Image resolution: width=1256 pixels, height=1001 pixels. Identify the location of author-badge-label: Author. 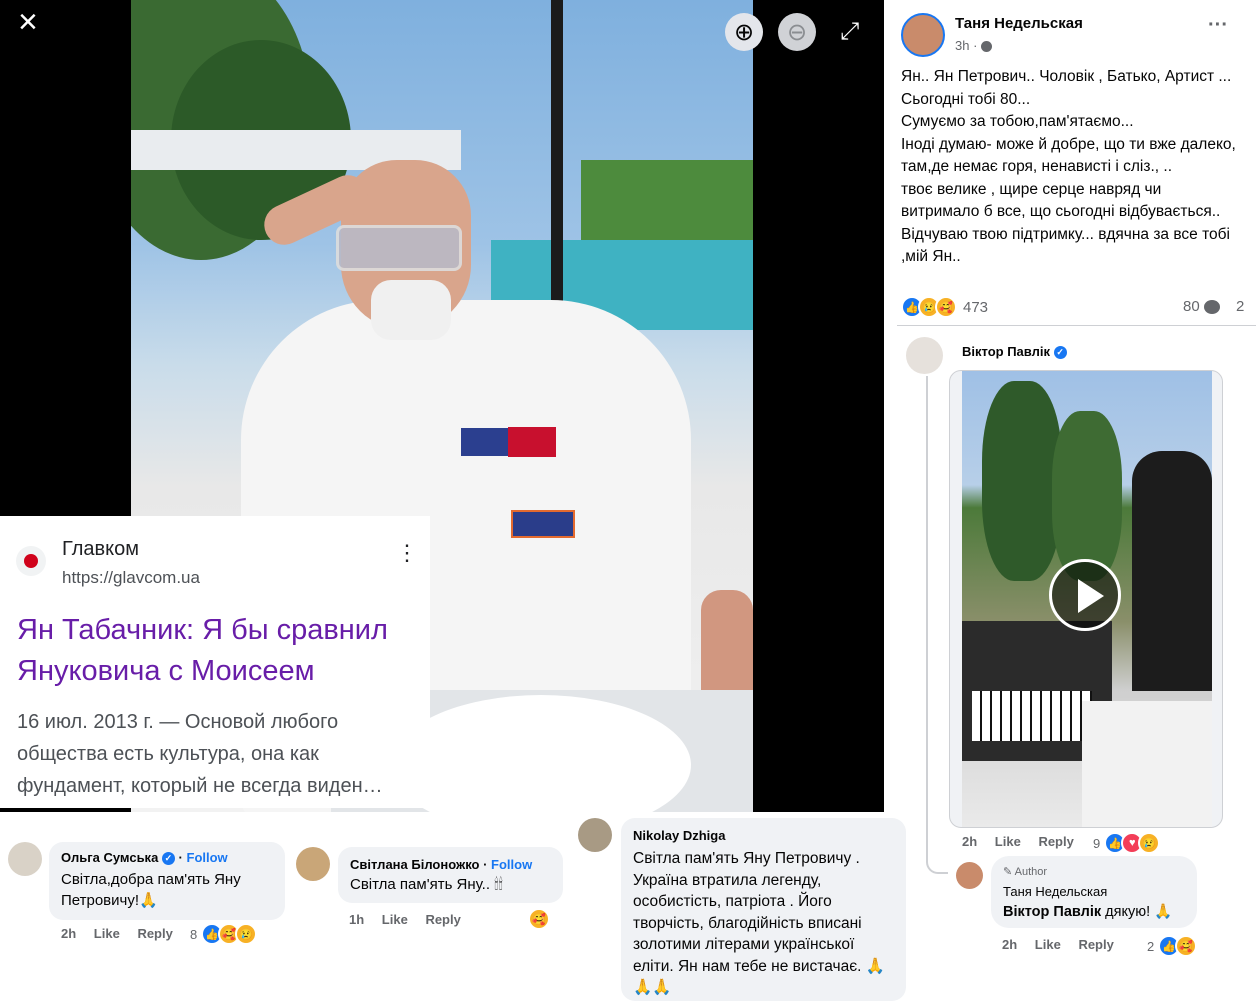
(1031, 872).